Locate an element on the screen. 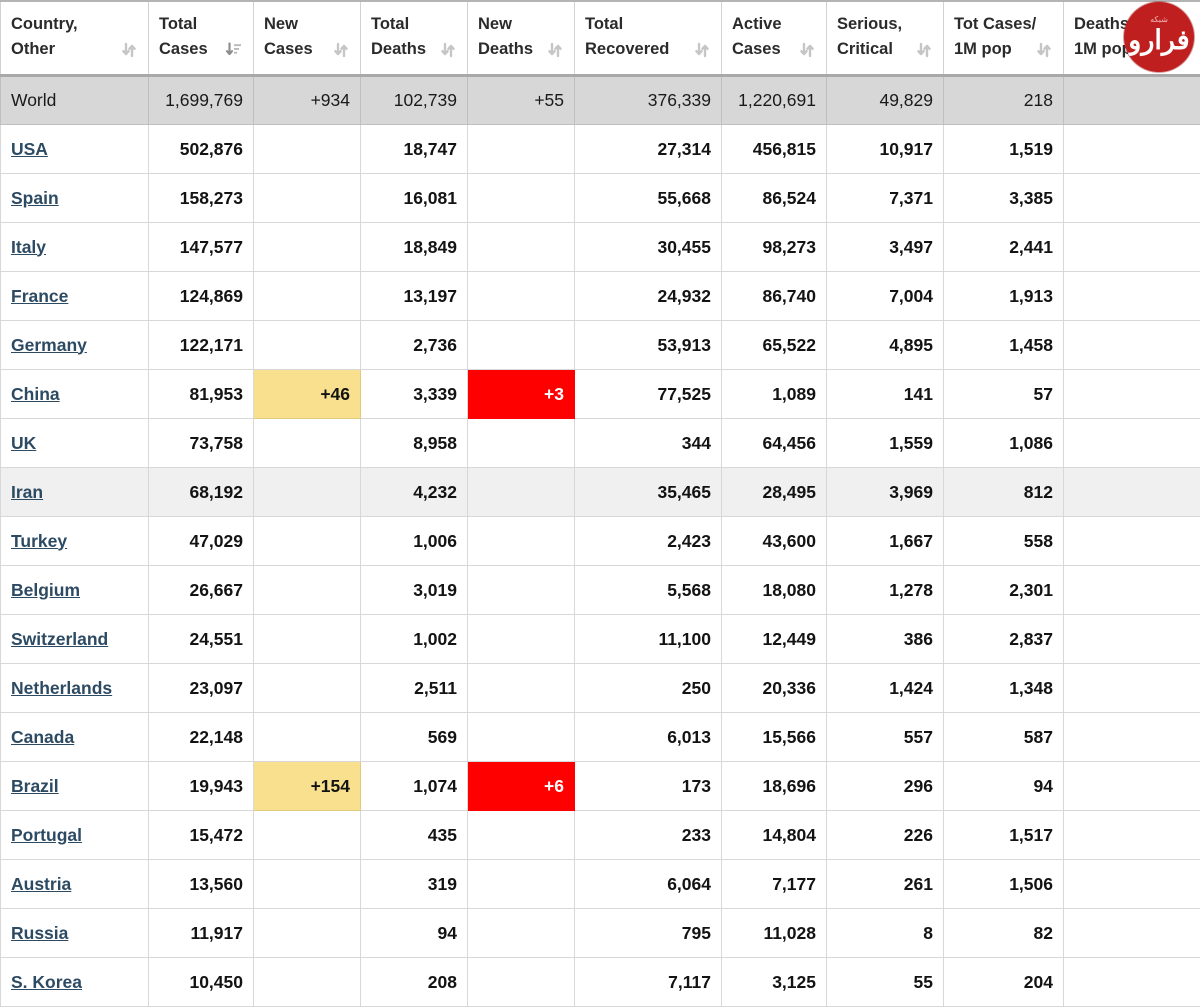 The image size is (1200, 1007). cell-trec: 77,525 is located at coordinates (648, 394).